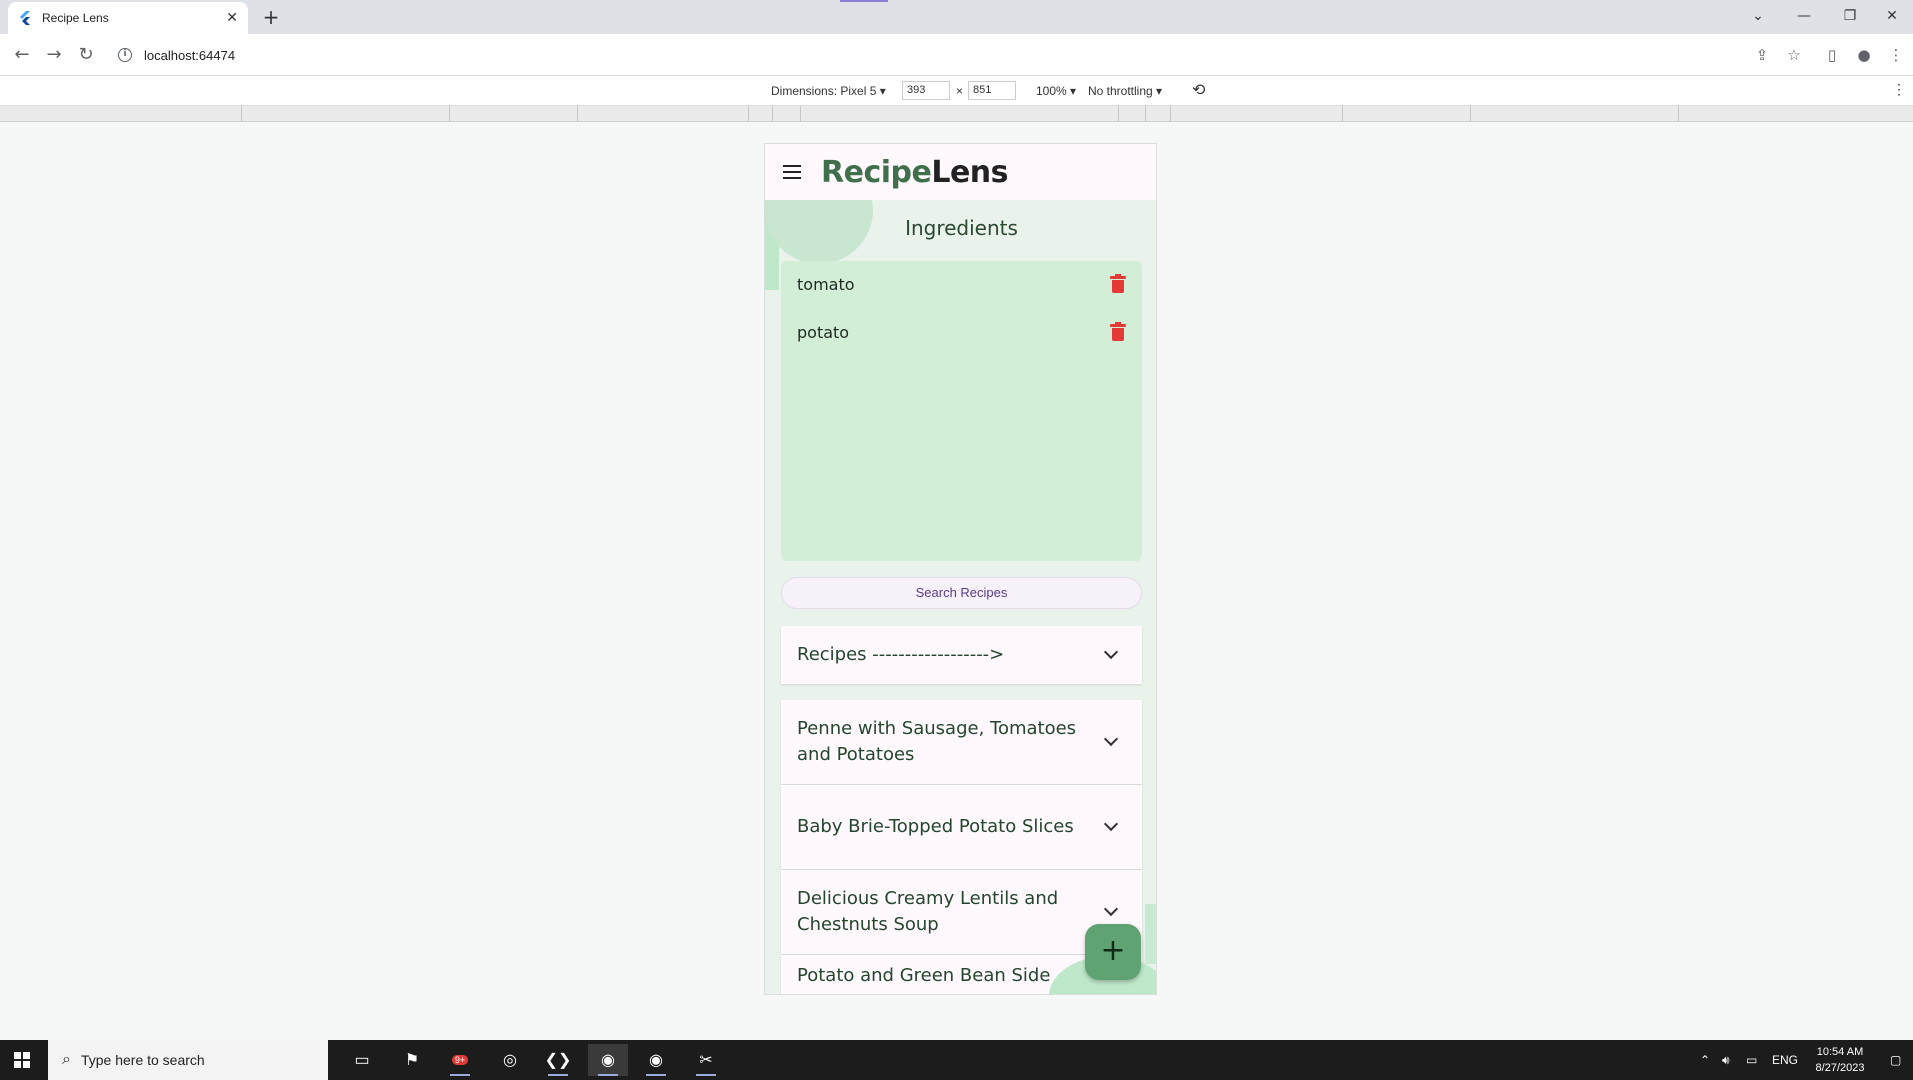 The image size is (1913, 1080). What do you see at coordinates (706, 1060) in the screenshot?
I see `snipping-tool-icon: ✂` at bounding box center [706, 1060].